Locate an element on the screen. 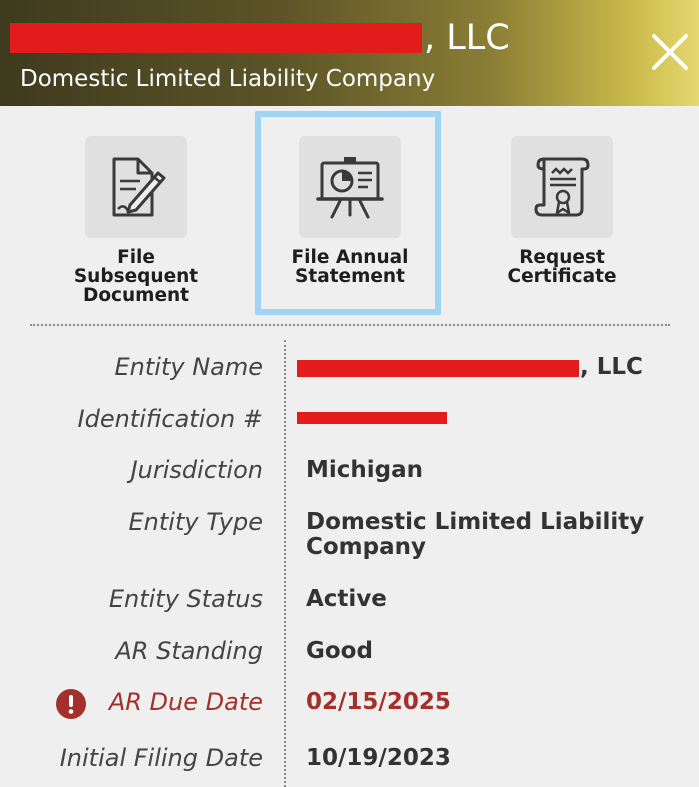 The height and width of the screenshot is (787, 699). file-subsequent-document-label: File Subsequent Document is located at coordinates (136, 276).